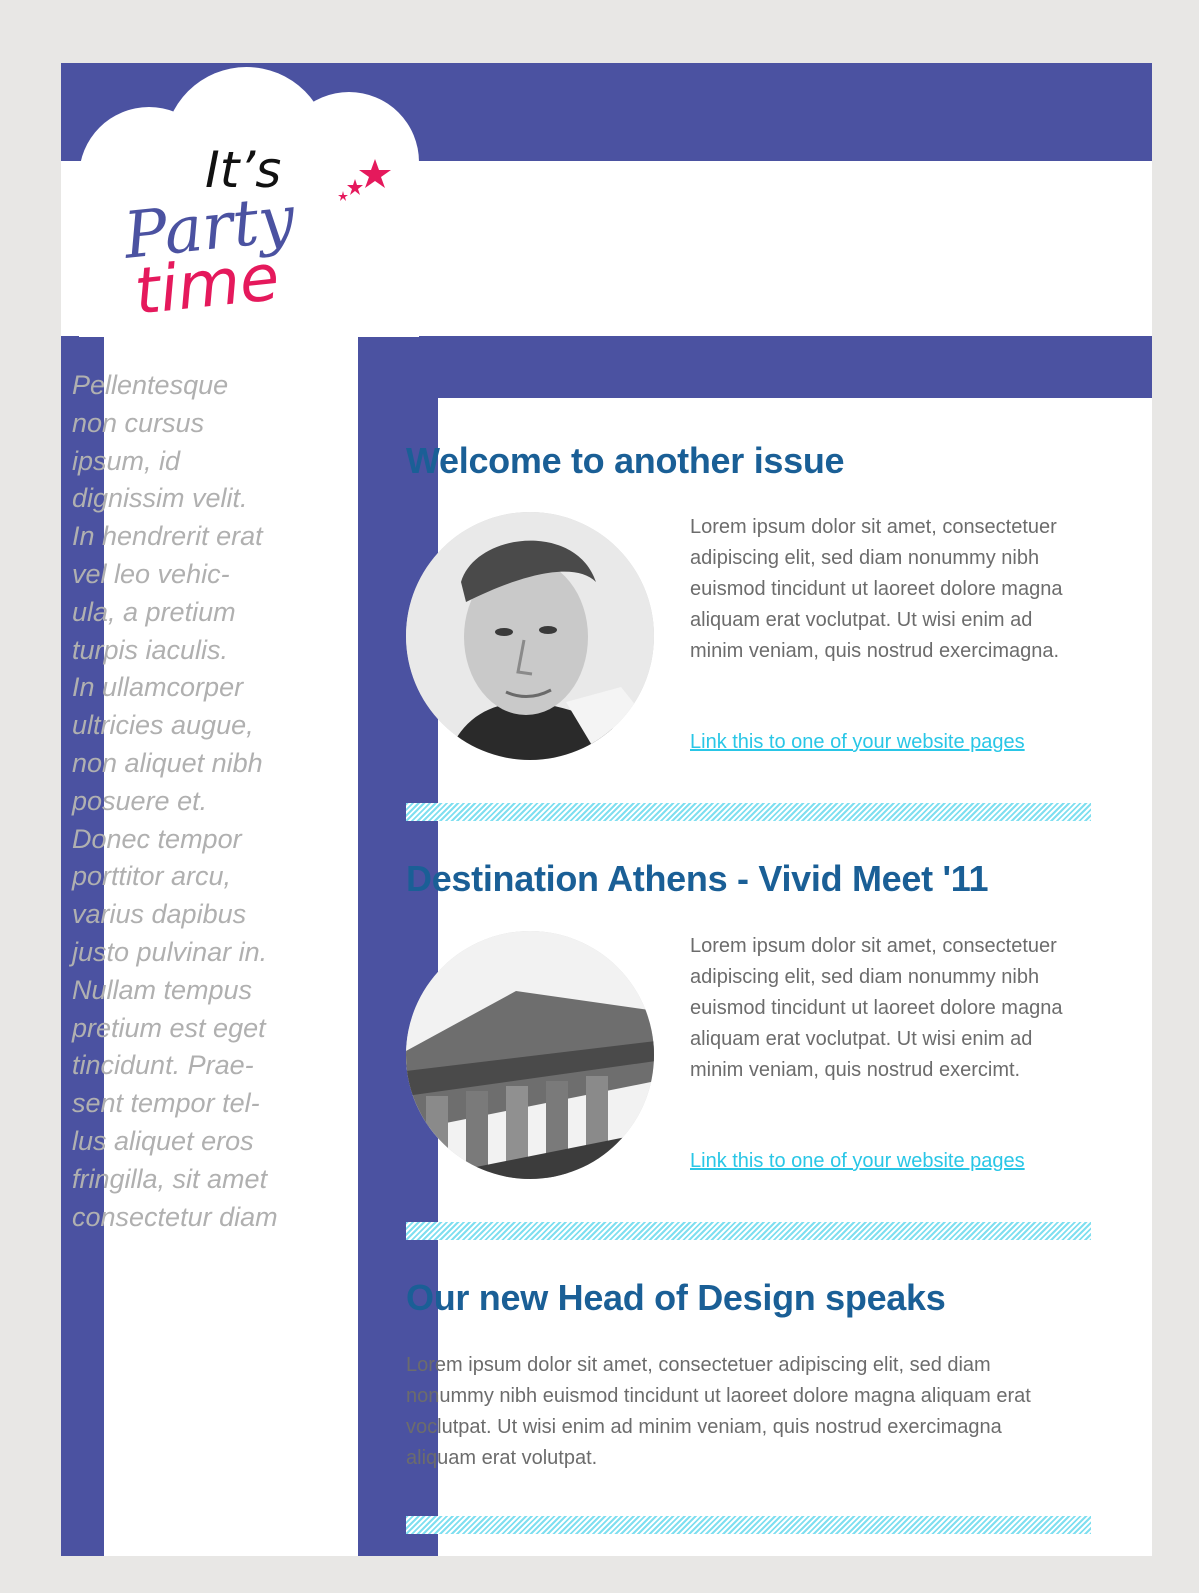 The width and height of the screenshot is (1199, 1593). What do you see at coordinates (364, 180) in the screenshot?
I see `star-icon` at bounding box center [364, 180].